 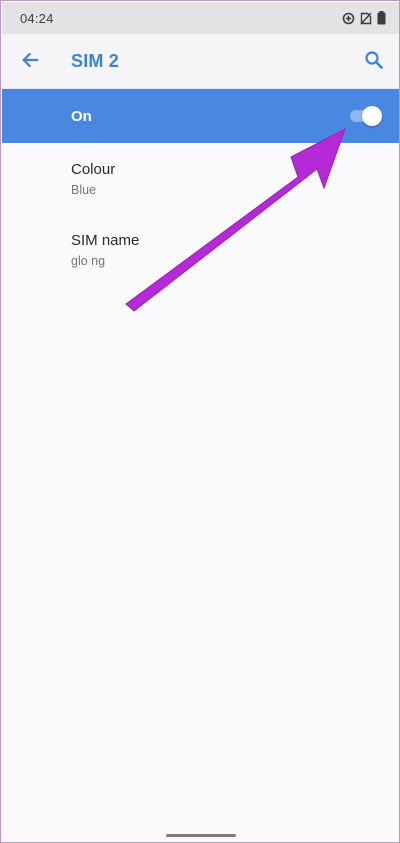 I want to click on colour-summary: Blue, so click(x=84, y=190).